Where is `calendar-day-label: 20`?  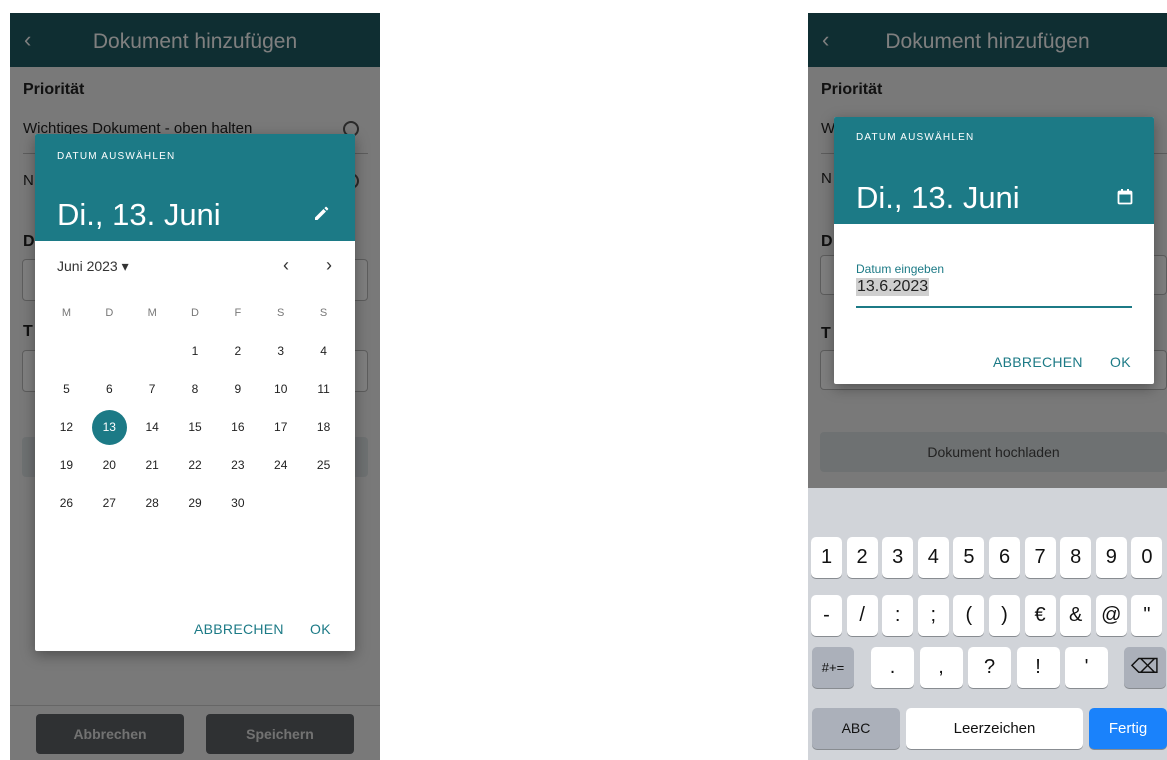
calendar-day-label: 20 is located at coordinates (109, 465).